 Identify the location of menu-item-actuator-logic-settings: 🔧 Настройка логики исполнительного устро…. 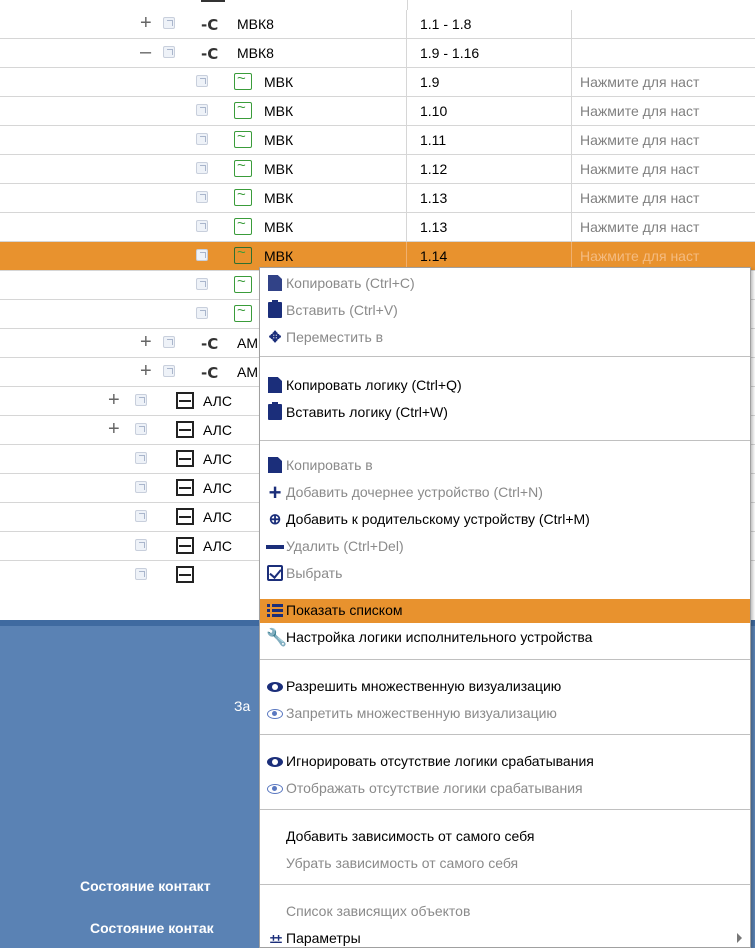
(505, 638).